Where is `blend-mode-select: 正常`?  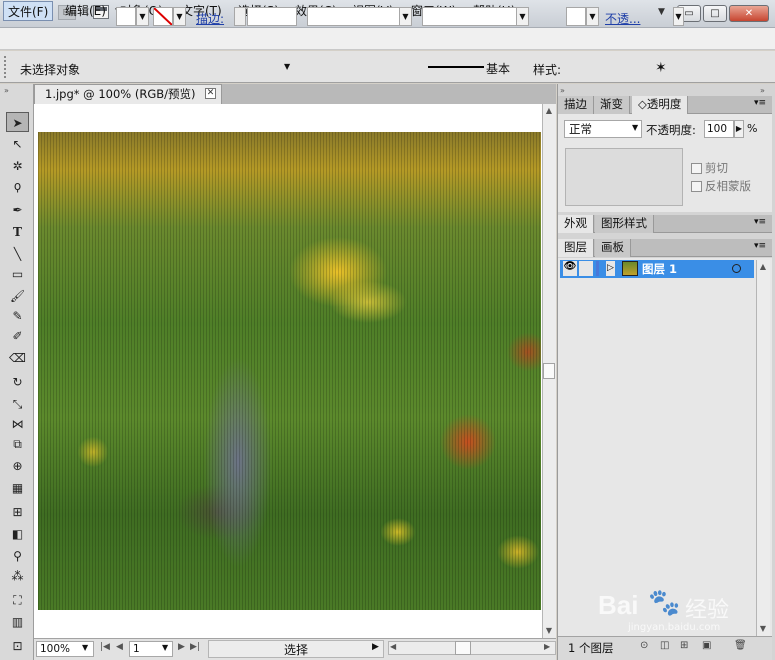 blend-mode-select: 正常 is located at coordinates (603, 129).